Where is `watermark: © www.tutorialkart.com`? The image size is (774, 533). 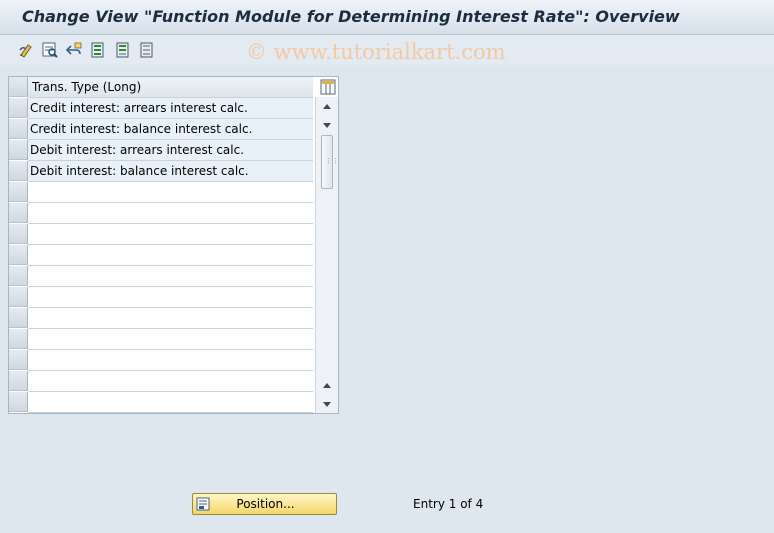
watermark: © www.tutorialkart.com is located at coordinates (376, 52).